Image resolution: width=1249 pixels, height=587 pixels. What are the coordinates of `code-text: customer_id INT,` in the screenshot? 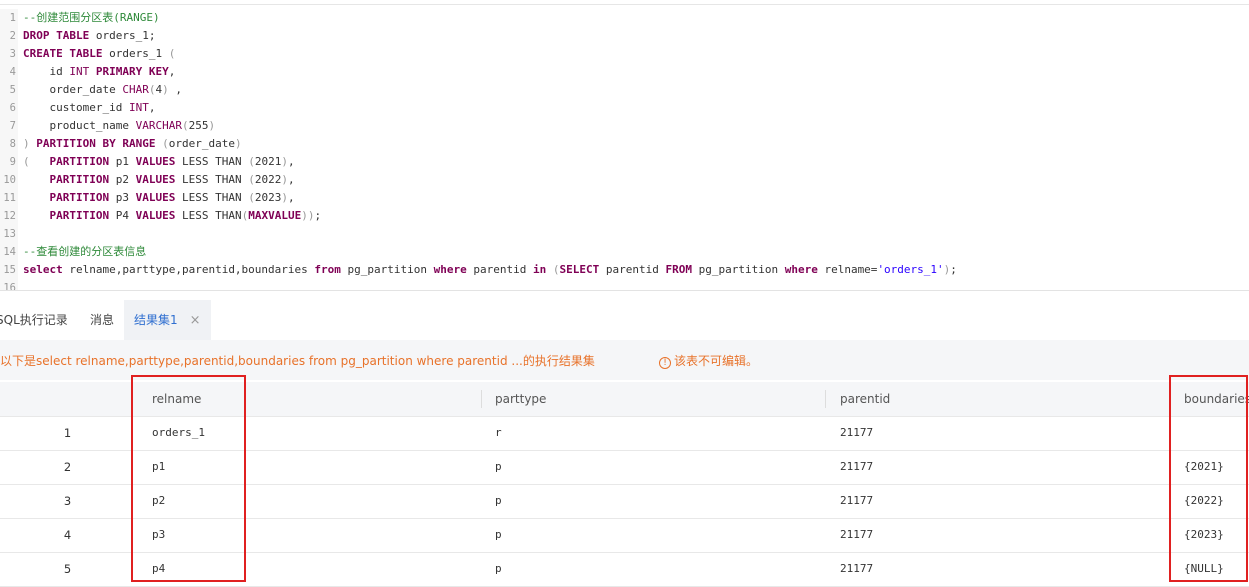 It's located at (89, 108).